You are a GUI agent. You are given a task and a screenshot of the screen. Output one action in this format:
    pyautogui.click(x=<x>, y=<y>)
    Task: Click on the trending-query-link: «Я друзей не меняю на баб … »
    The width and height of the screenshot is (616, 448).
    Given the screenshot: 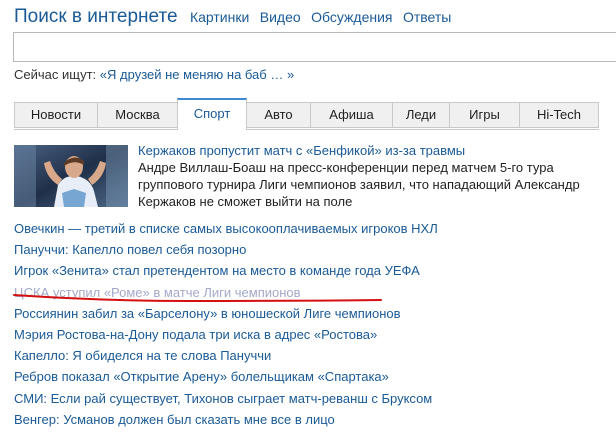 What is the action you would take?
    pyautogui.click(x=197, y=74)
    